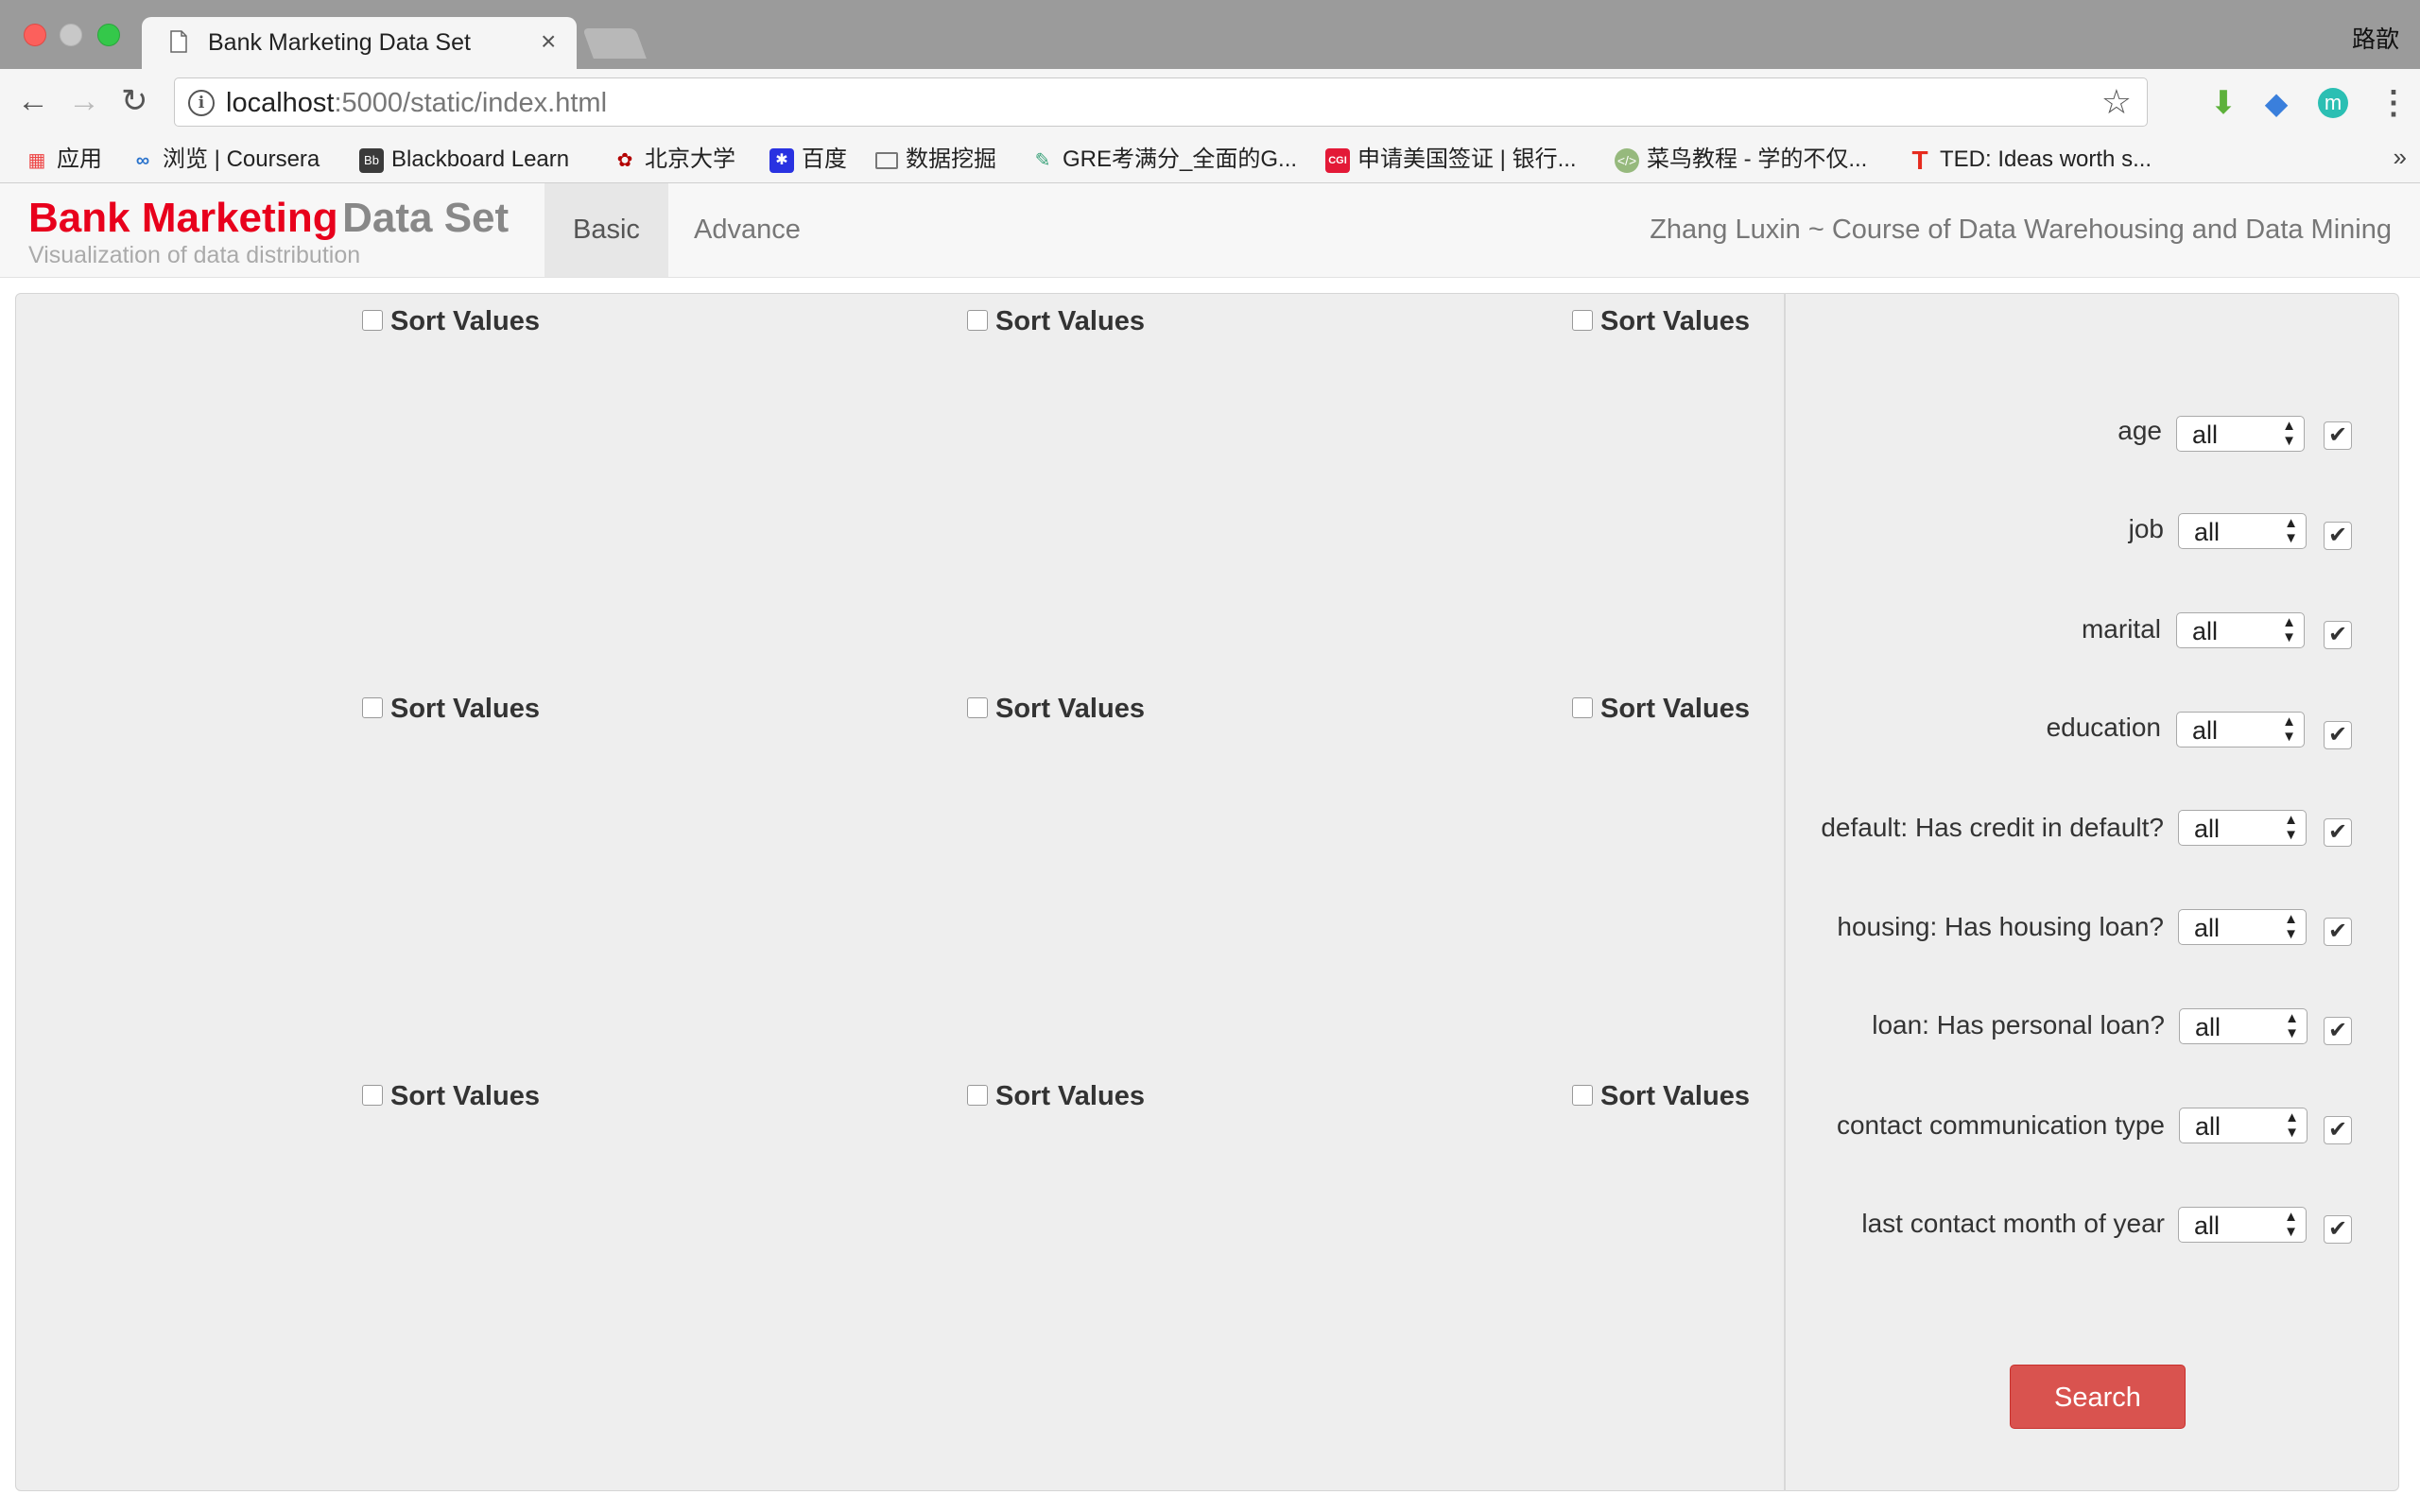 The image size is (2420, 1512). I want to click on month-checkbox: ✔, so click(2338, 1229).